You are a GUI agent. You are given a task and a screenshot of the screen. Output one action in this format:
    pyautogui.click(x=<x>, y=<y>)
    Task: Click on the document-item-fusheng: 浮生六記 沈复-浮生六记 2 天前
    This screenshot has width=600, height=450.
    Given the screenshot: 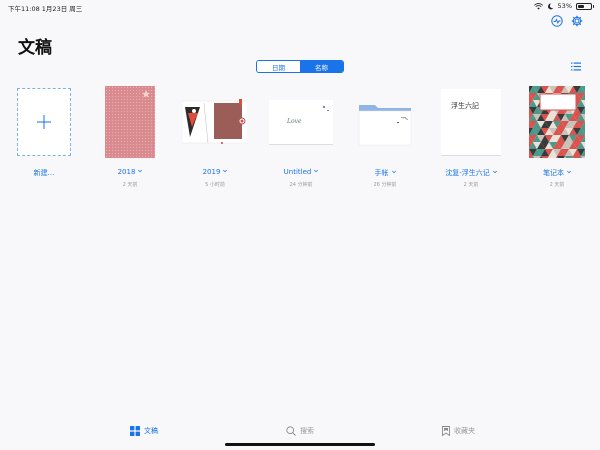 What is the action you would take?
    pyautogui.click(x=471, y=141)
    